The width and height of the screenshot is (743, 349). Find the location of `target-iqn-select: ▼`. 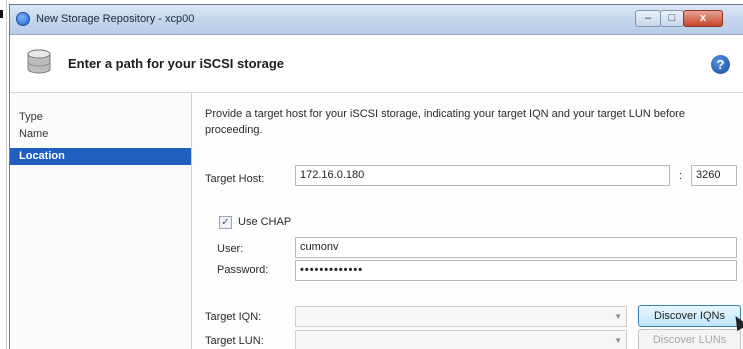

target-iqn-select: ▼ is located at coordinates (461, 316).